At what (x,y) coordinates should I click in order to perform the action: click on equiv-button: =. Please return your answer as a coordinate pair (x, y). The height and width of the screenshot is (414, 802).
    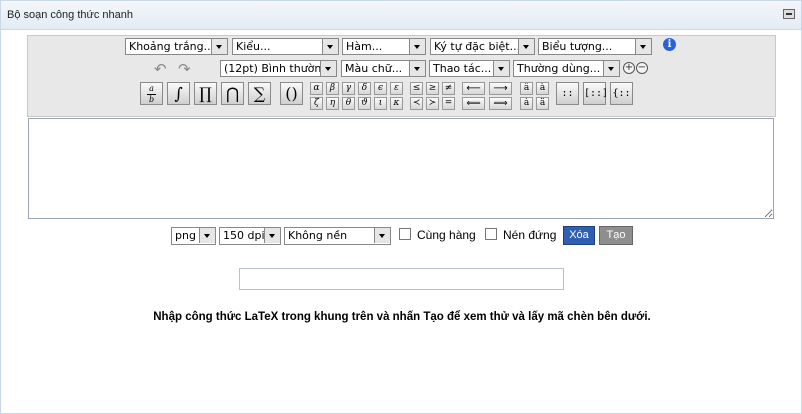
    Looking at the image, I should click on (448, 103).